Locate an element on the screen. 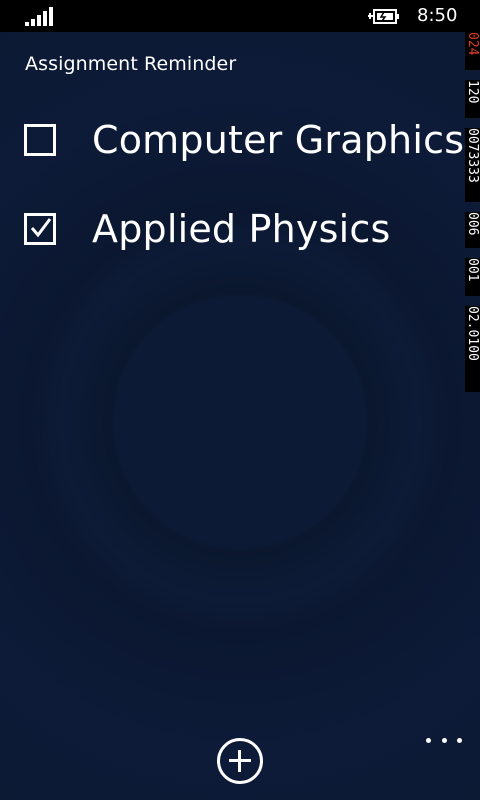  add-circle-icon is located at coordinates (240, 761).